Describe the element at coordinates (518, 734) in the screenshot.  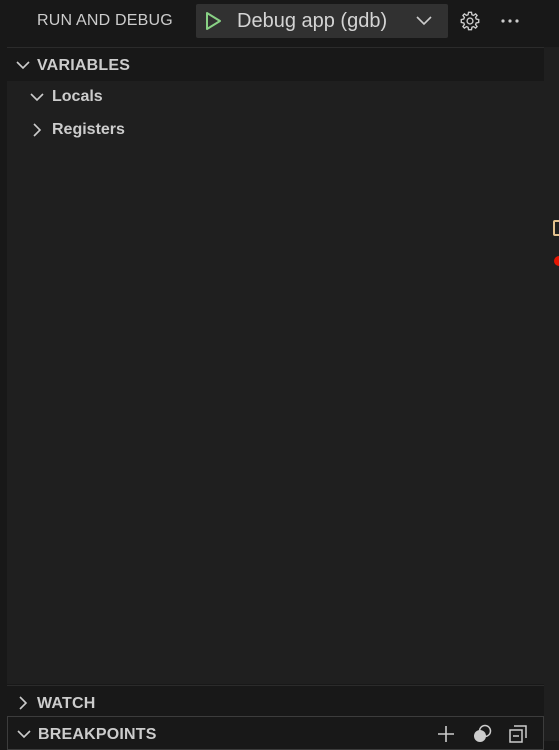
I see `collapse-all-icon` at that location.